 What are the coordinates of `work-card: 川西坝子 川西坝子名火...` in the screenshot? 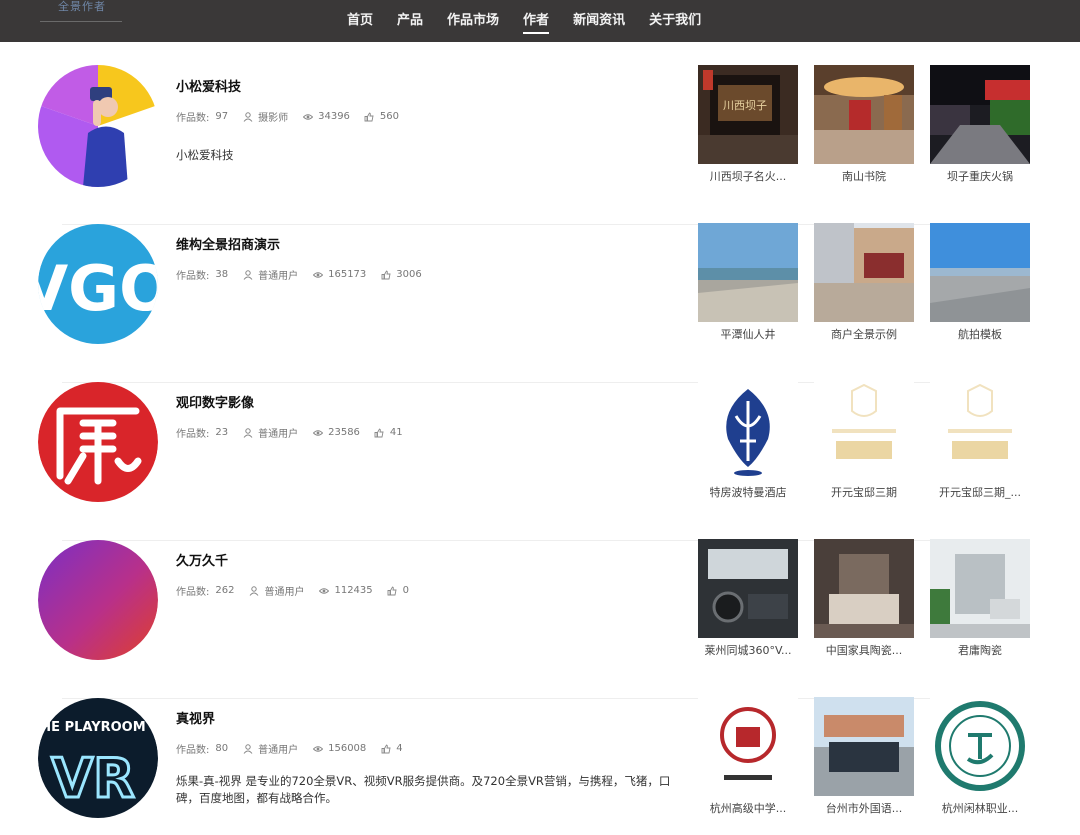 It's located at (748, 124).